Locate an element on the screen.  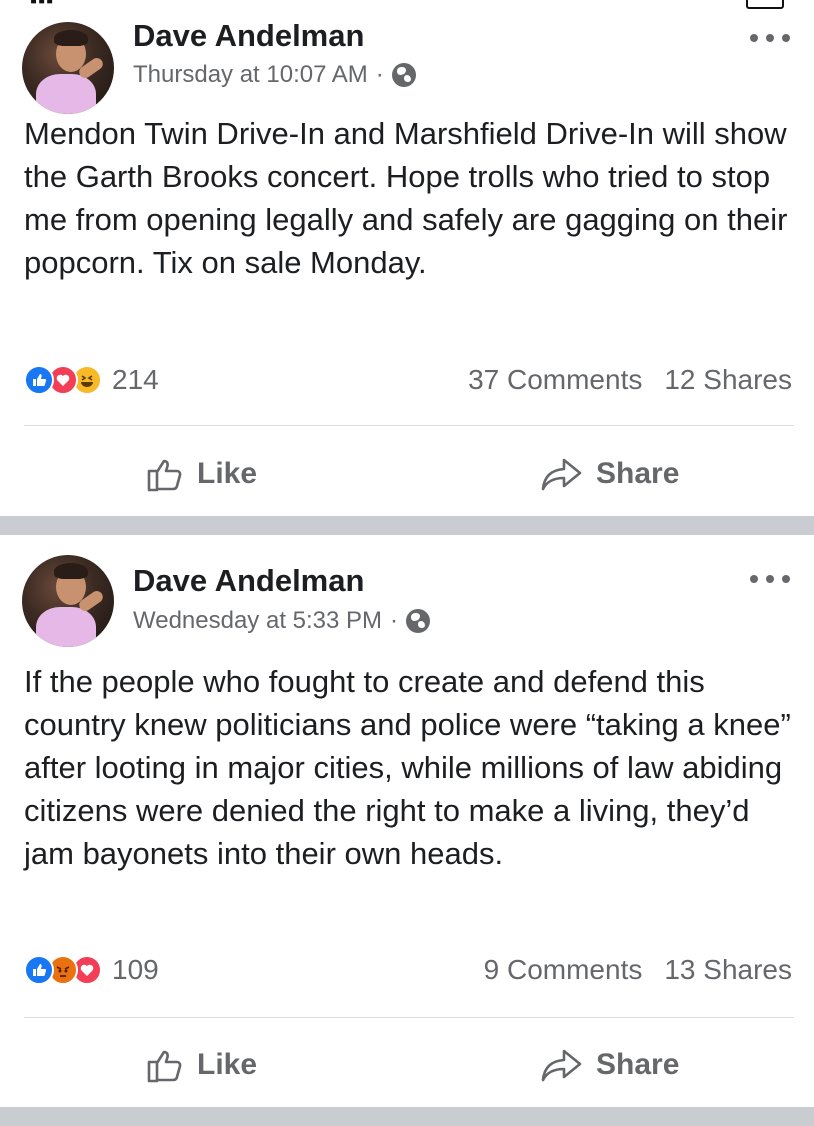
reactions-summary: 109 is located at coordinates (91, 970).